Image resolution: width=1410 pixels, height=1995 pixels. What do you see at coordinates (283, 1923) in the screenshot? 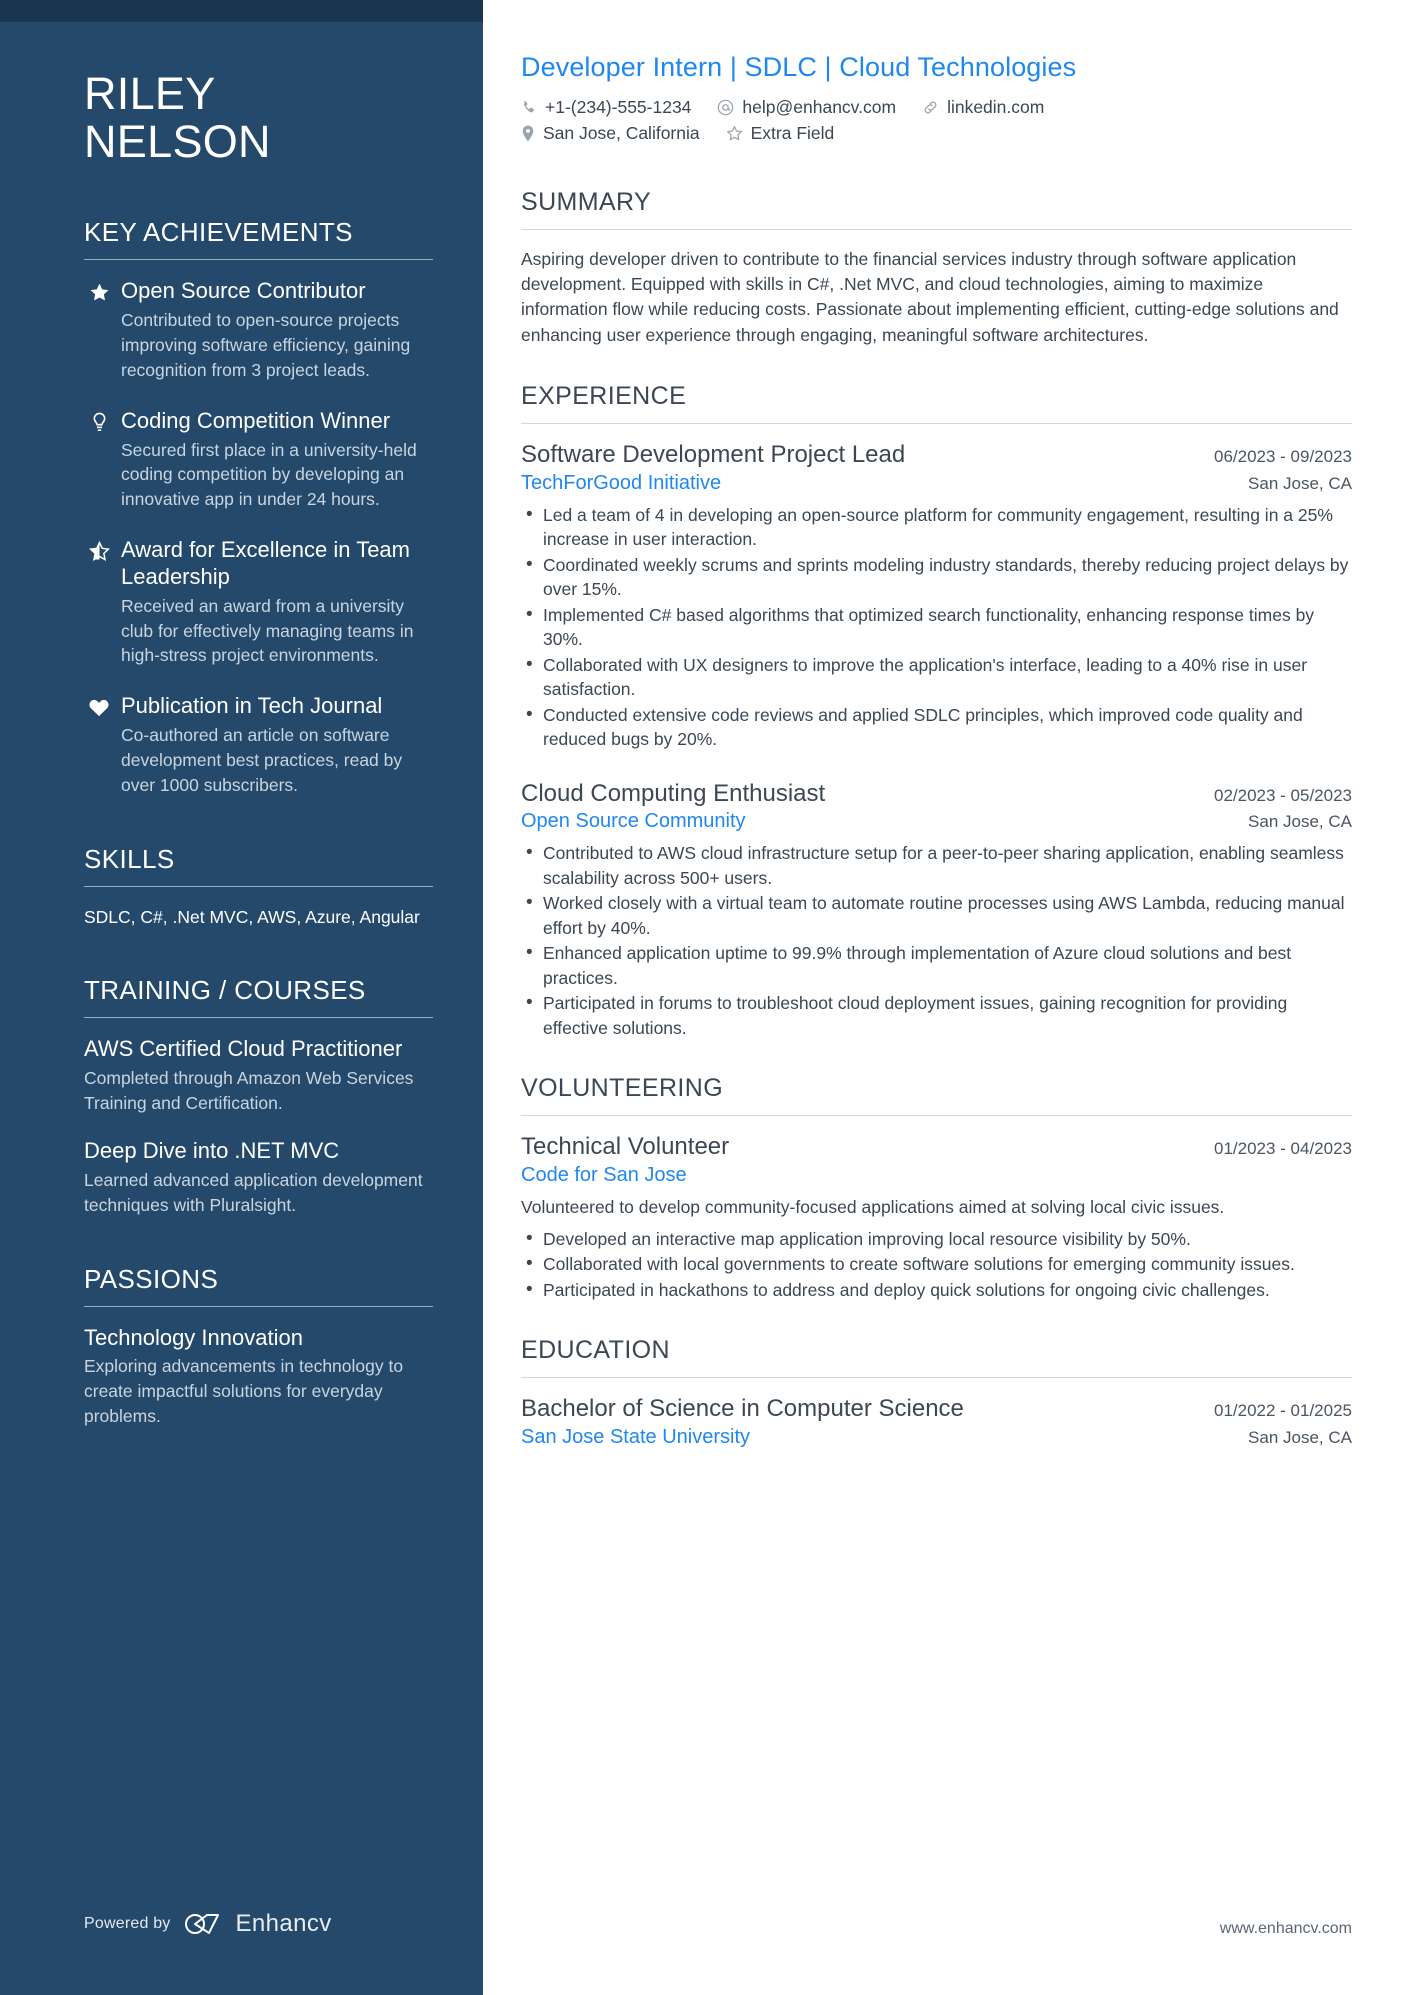
I see `enhancv-wordmark: Enhancv` at bounding box center [283, 1923].